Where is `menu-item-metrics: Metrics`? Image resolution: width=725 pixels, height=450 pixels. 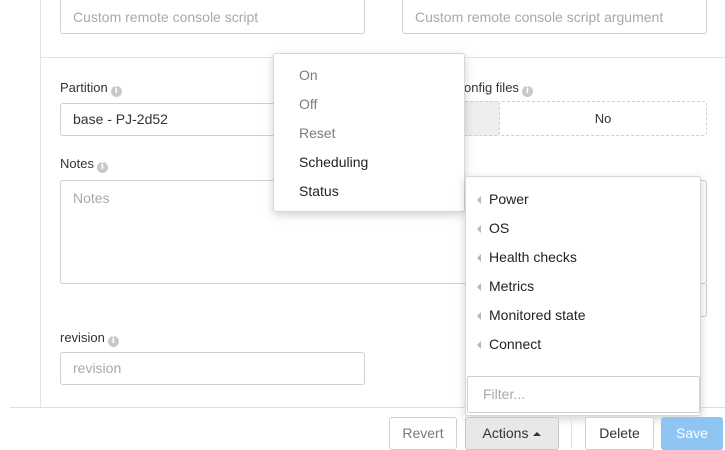
menu-item-metrics: Metrics is located at coordinates (505, 286).